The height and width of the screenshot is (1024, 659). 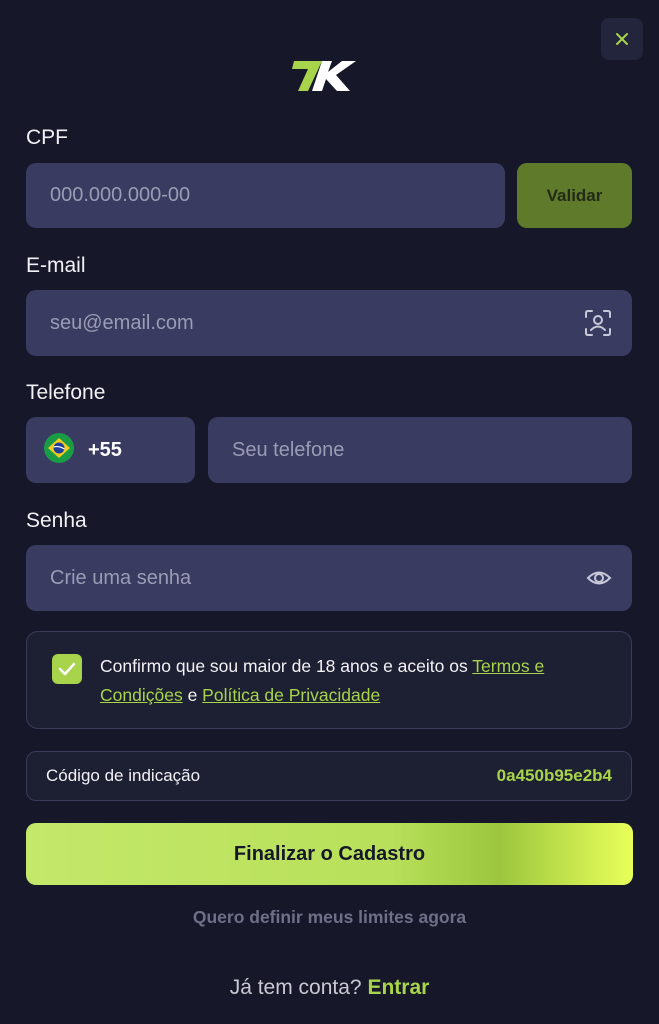 I want to click on referral-code-box: Código de indicação 0a450b95e2b4, so click(x=329, y=776).